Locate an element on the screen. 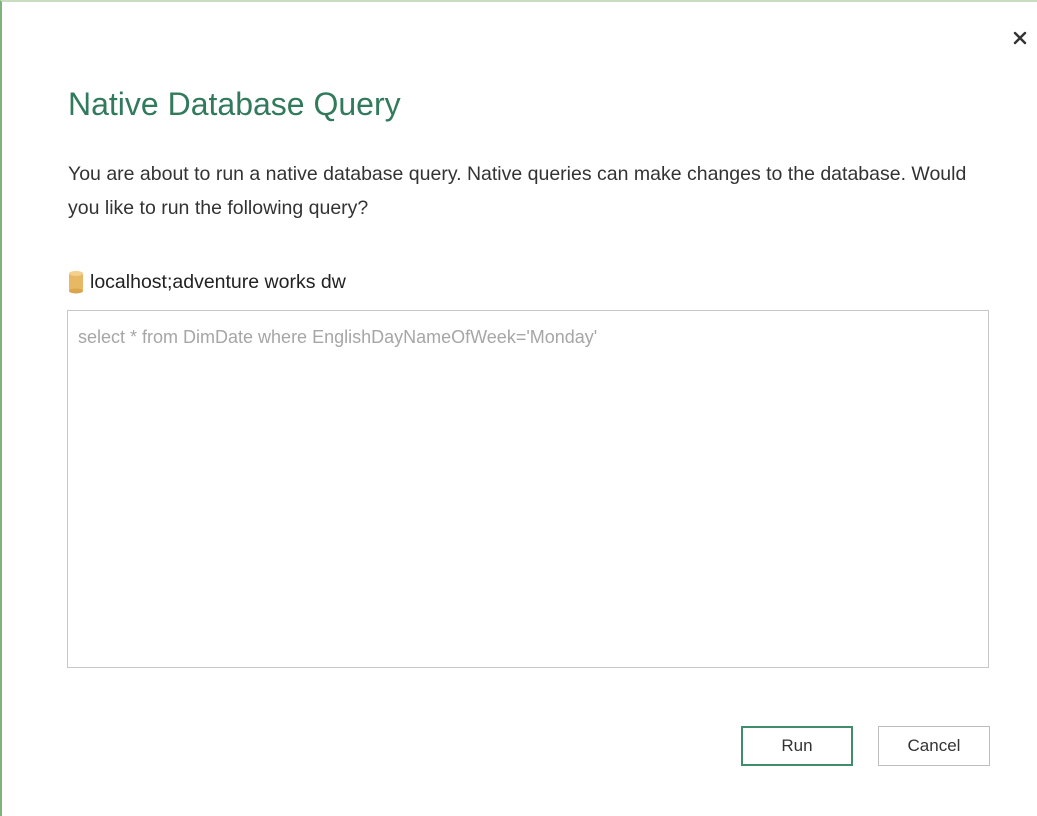 Image resolution: width=1037 pixels, height=816 pixels. close-button is located at coordinates (1020, 38).